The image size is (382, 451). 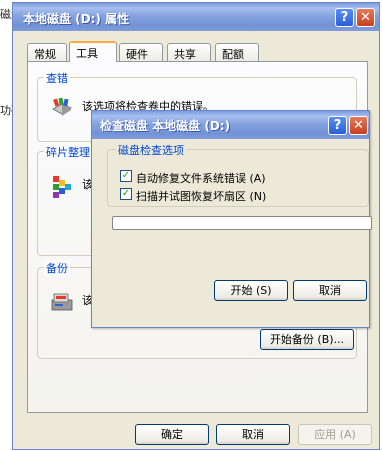 I want to click on disk-check-icon, so click(x=62, y=107).